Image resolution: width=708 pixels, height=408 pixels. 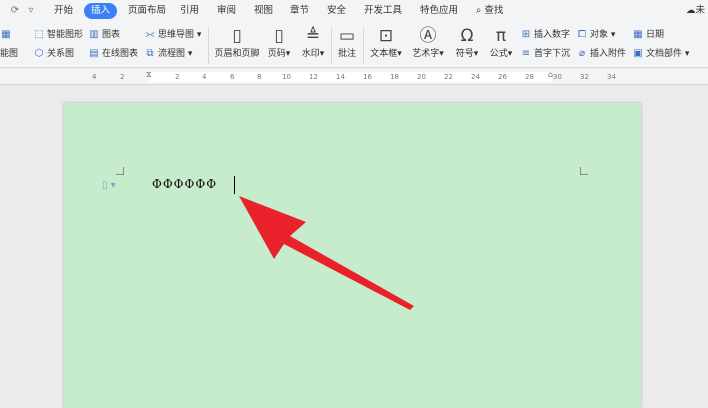 I want to click on annotation-arrow-icon, so click(x=326, y=253).